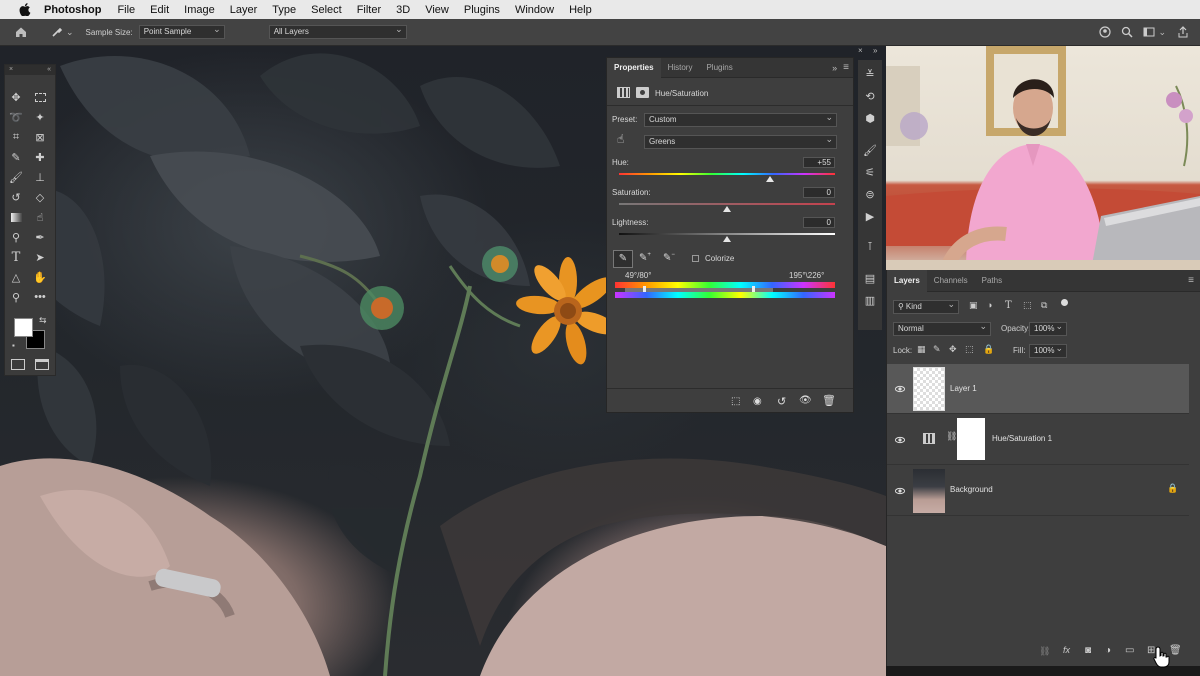  What do you see at coordinates (942, 328) in the screenshot?
I see `blend-mode-select: Normal` at bounding box center [942, 328].